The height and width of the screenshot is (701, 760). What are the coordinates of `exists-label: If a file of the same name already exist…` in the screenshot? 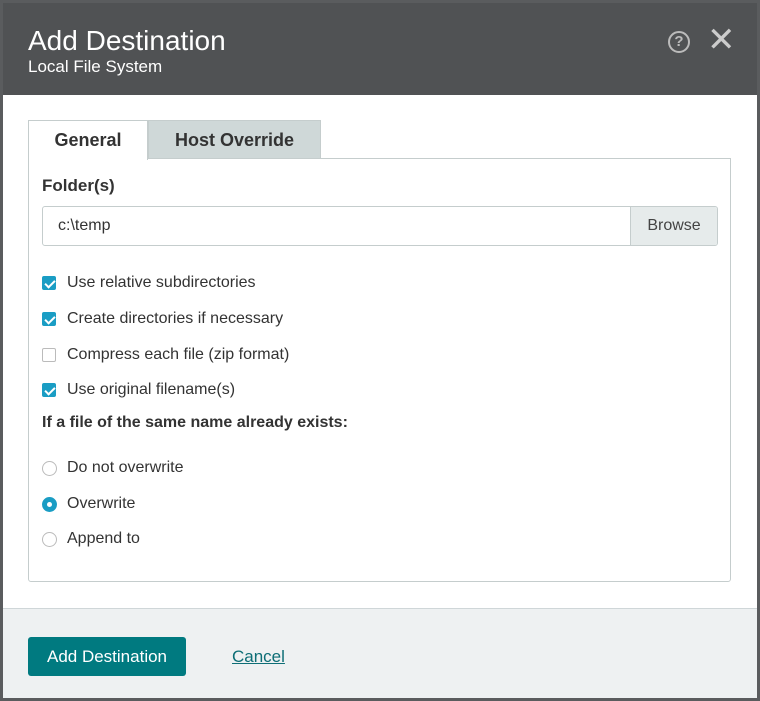 It's located at (195, 422).